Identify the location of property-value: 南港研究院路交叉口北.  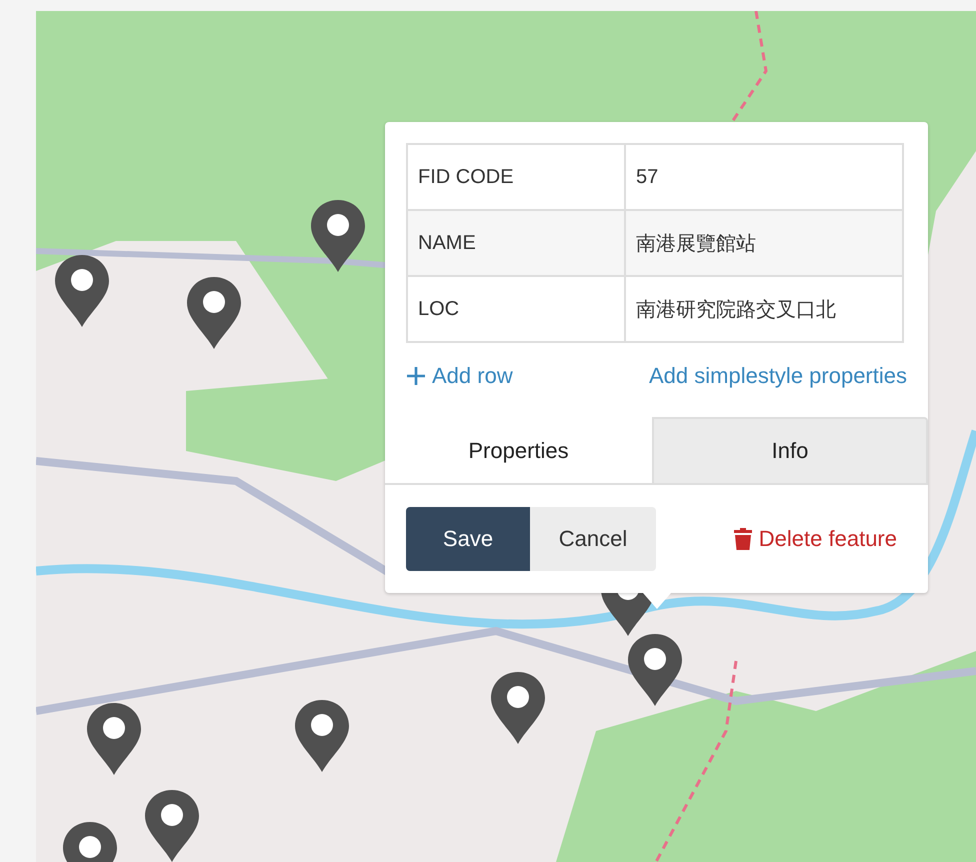
(764, 309).